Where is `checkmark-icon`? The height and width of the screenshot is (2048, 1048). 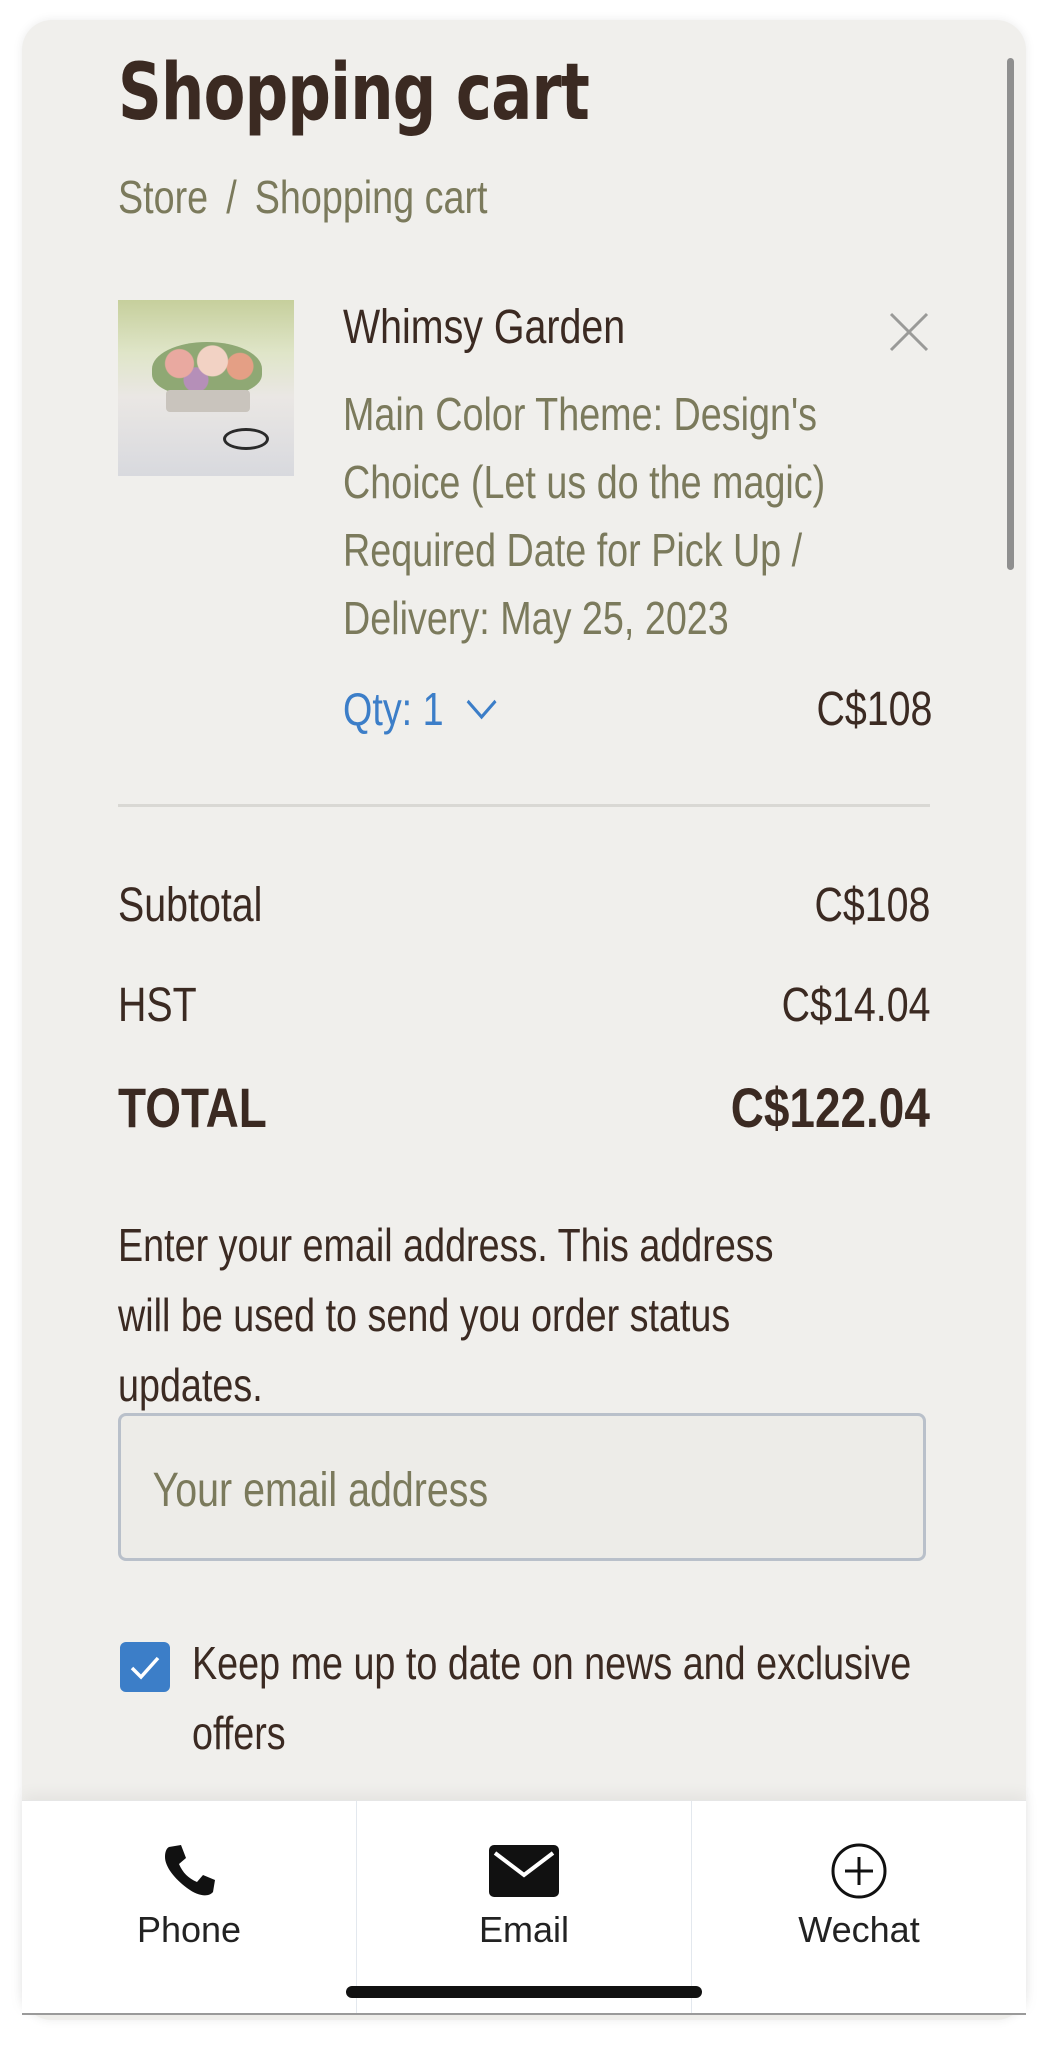
checkmark-icon is located at coordinates (145, 1668).